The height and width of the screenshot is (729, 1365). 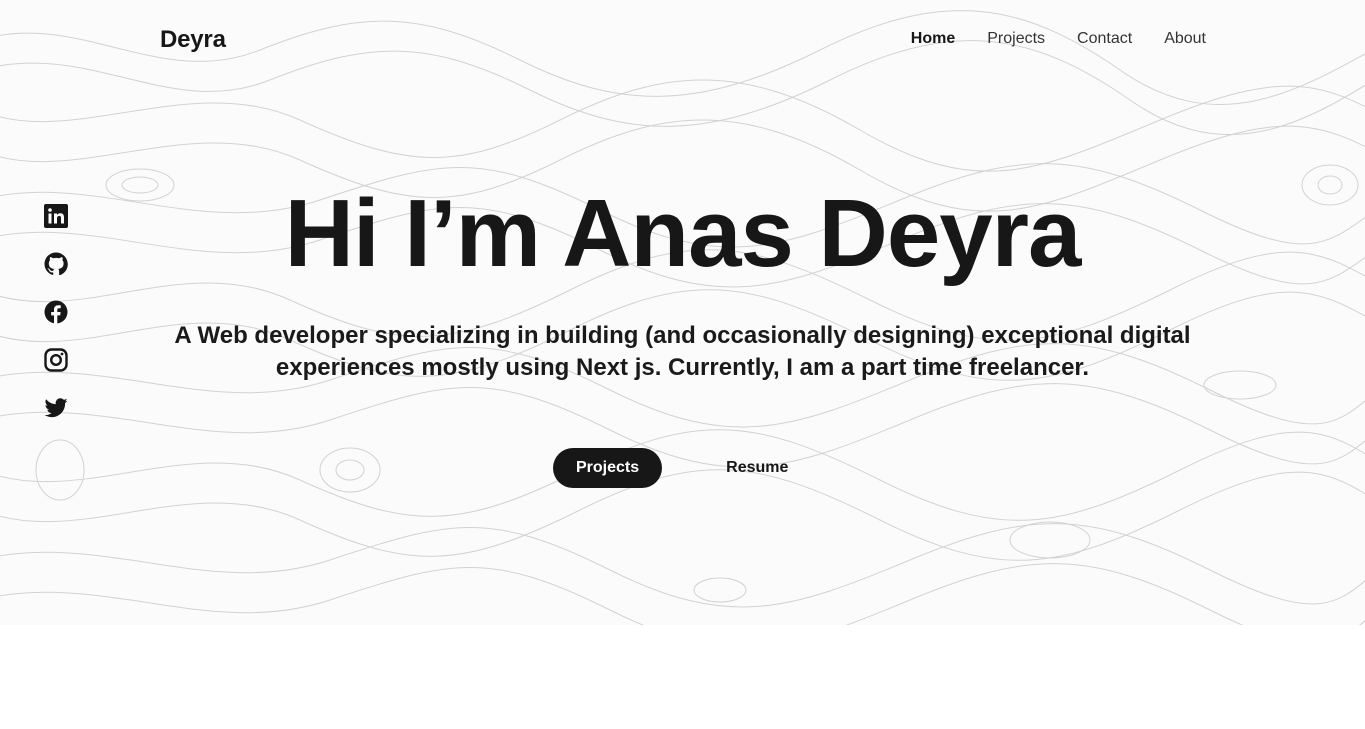 I want to click on facebook-icon, so click(x=56, y=312).